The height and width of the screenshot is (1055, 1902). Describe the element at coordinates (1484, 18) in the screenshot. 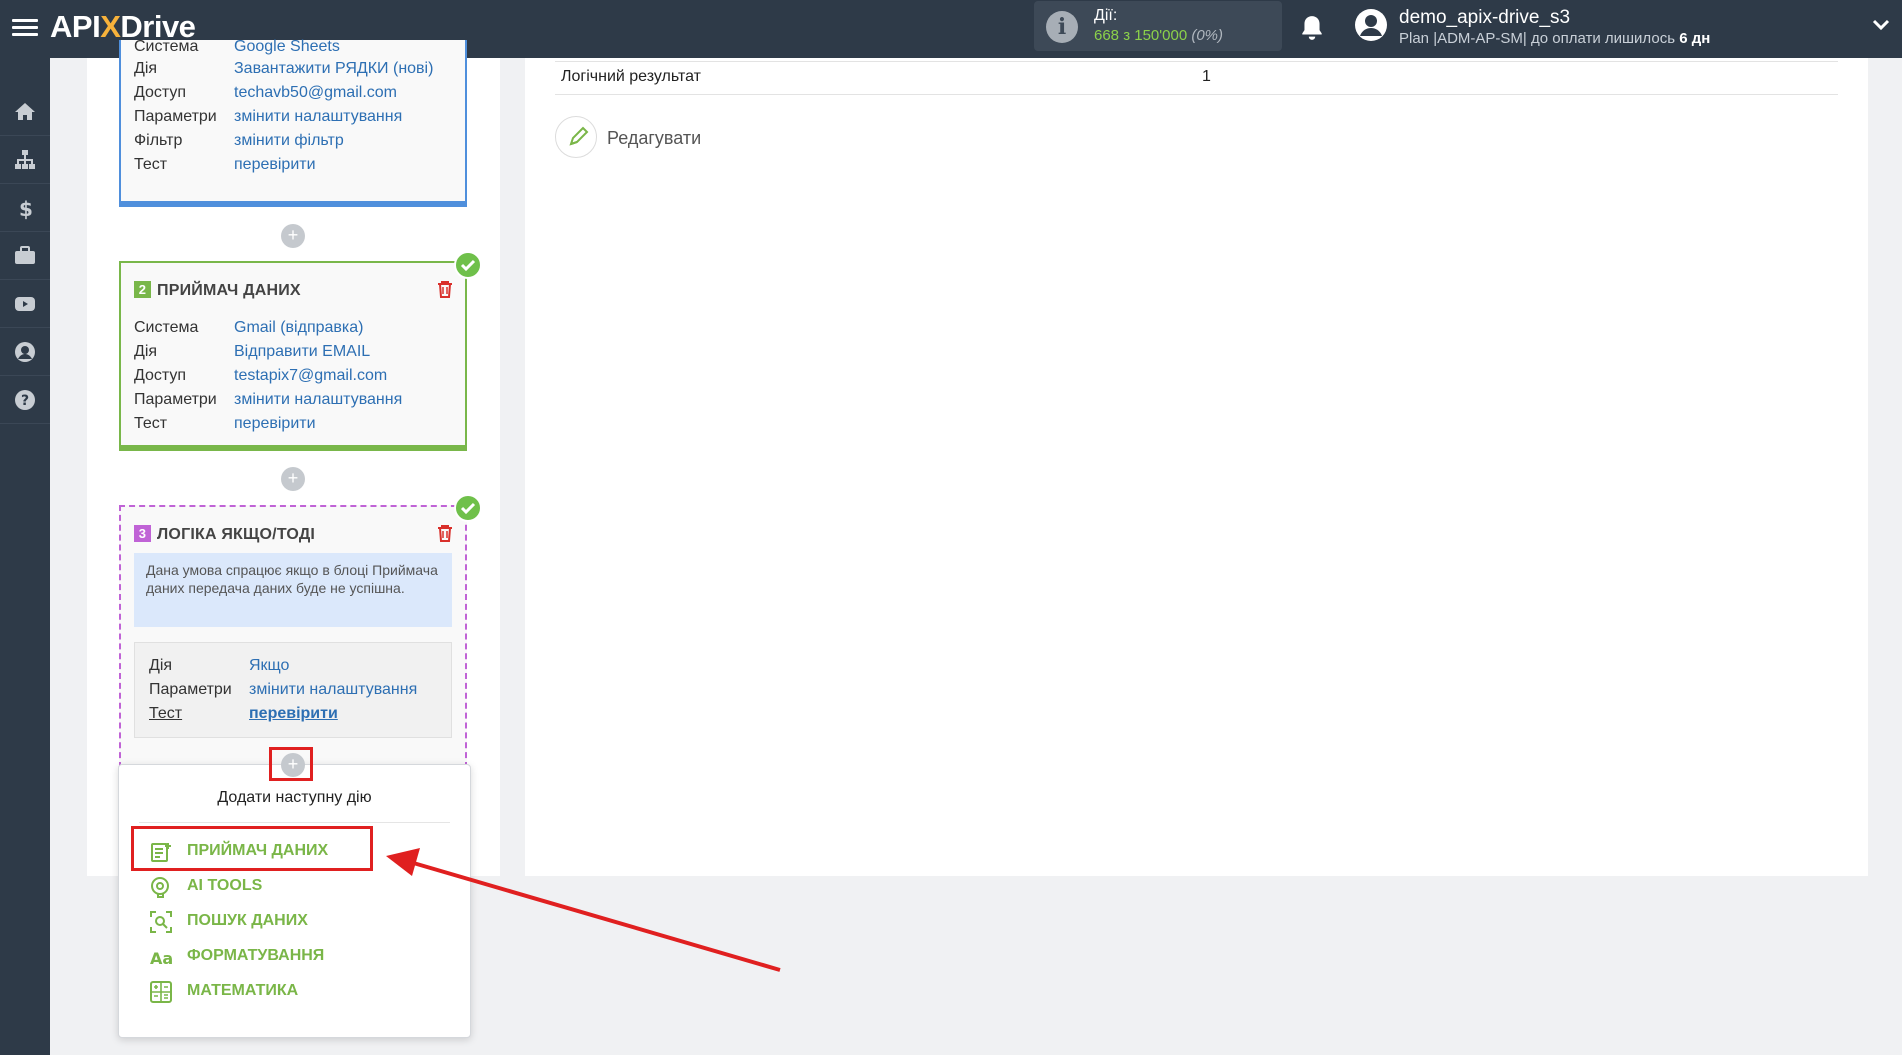

I see `username: demo_apix-drive_s3` at that location.